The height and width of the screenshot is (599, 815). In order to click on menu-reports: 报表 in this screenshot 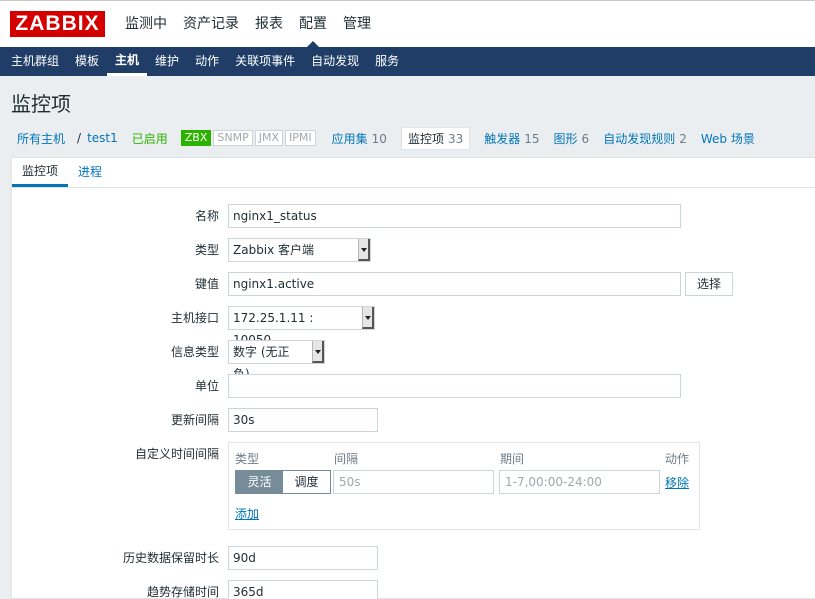, I will do `click(269, 24)`.